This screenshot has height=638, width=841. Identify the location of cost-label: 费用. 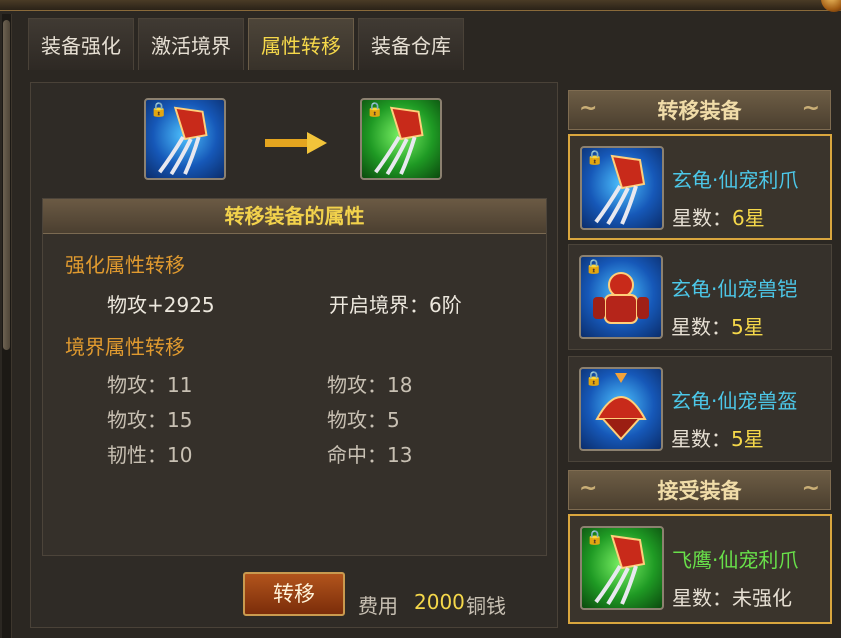
(378, 606).